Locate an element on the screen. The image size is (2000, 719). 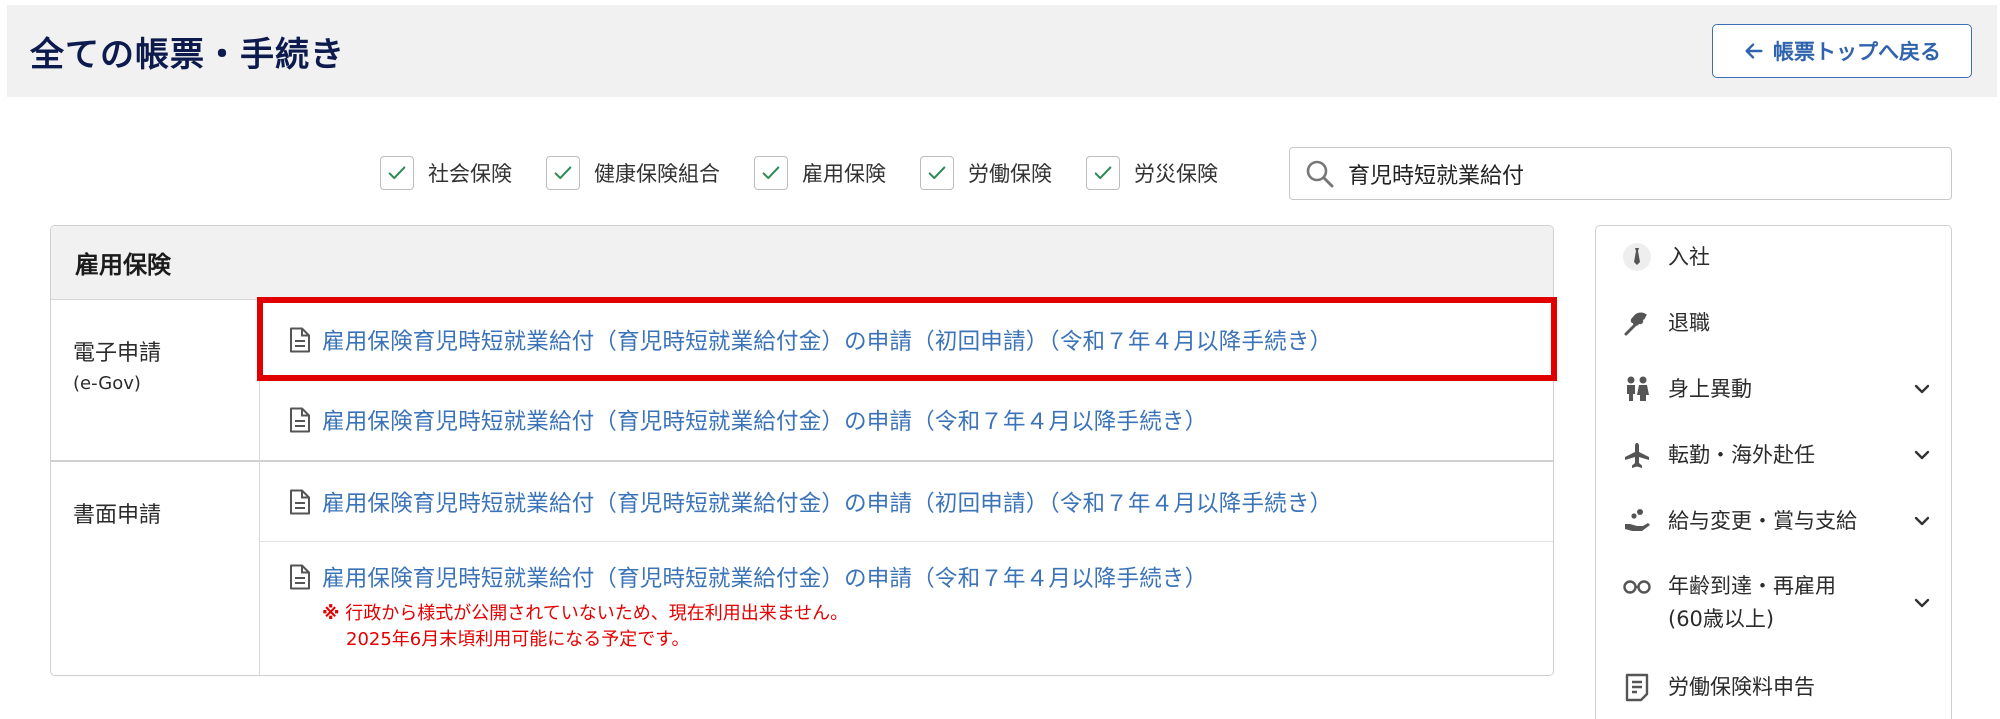
category-filters: 社会保険 健康保険組合 雇用保険 労働保険 労災保険 is located at coordinates (816, 173).